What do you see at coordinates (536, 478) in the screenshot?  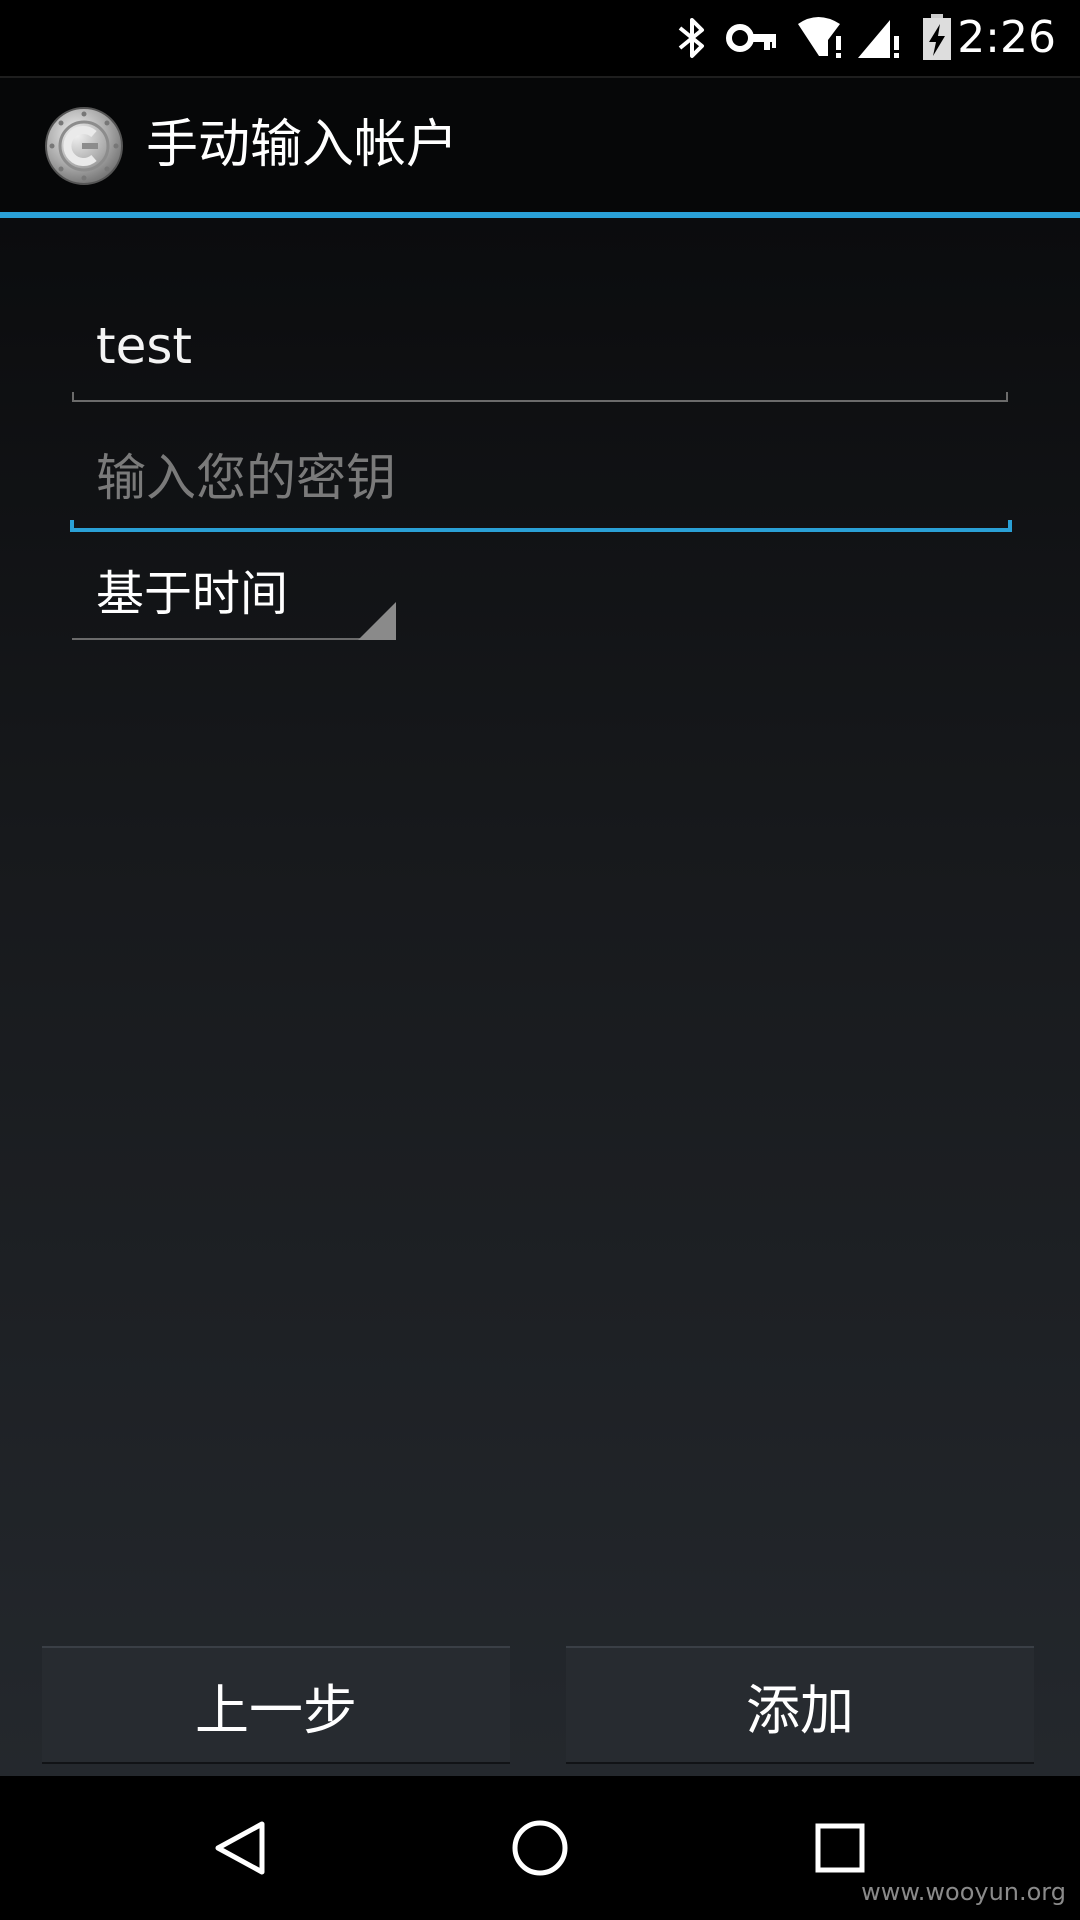 I see `secret-key-input` at bounding box center [536, 478].